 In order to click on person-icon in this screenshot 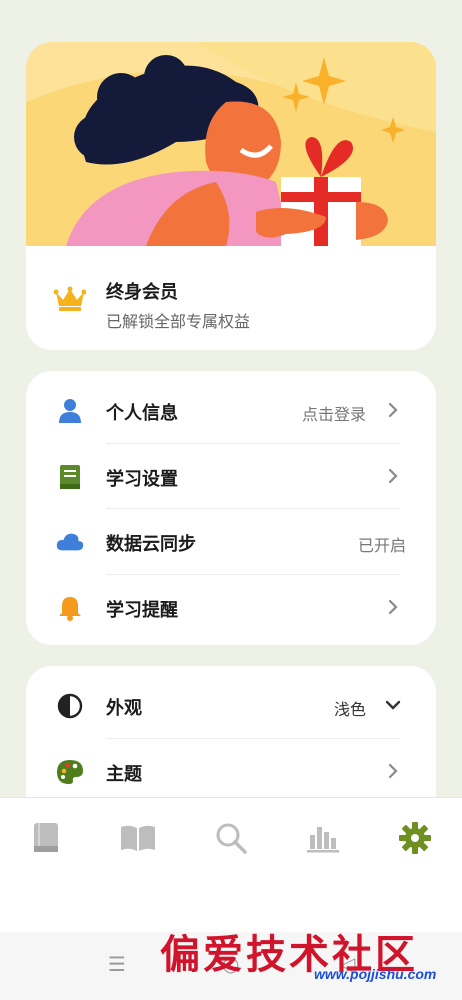, I will do `click(70, 411)`.